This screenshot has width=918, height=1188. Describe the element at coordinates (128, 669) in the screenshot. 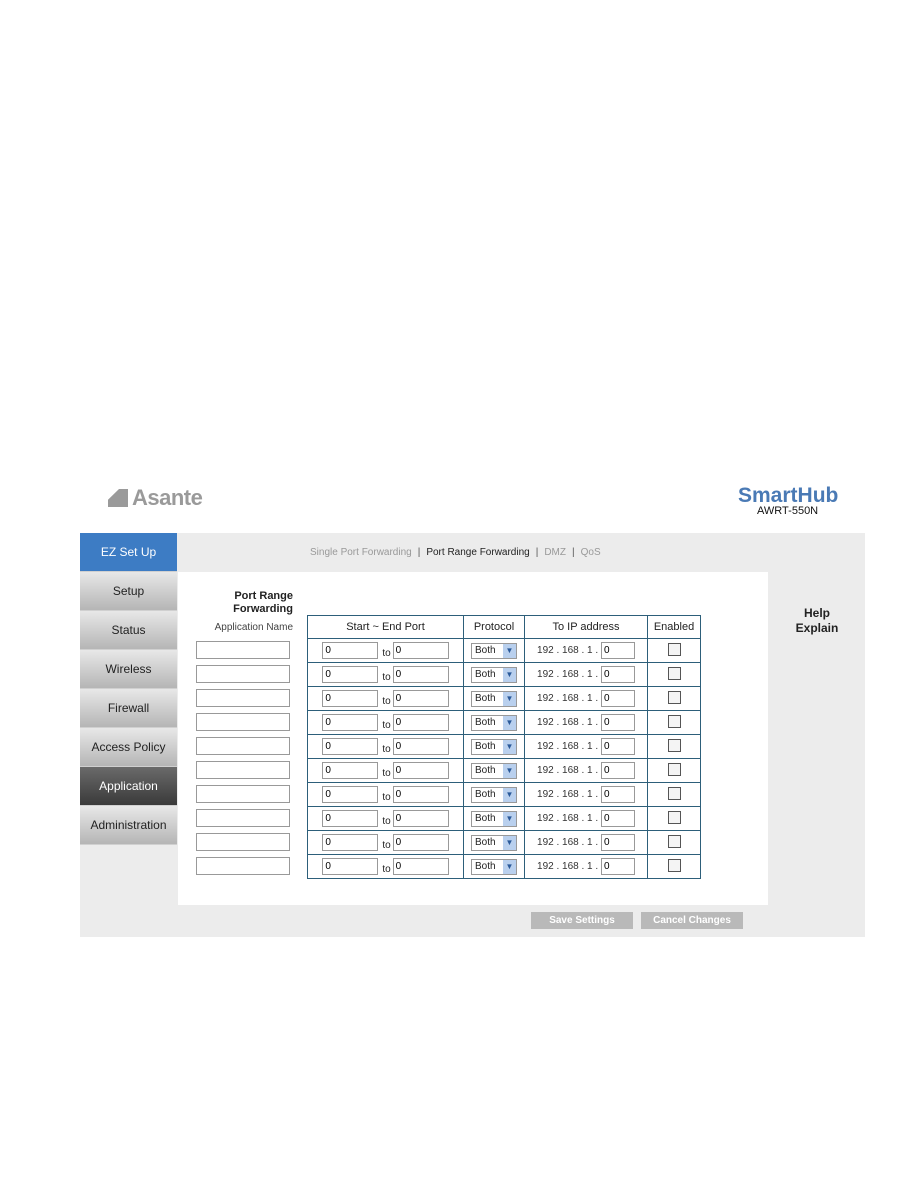

I see `sidebar-item-wireless: Wireless` at that location.